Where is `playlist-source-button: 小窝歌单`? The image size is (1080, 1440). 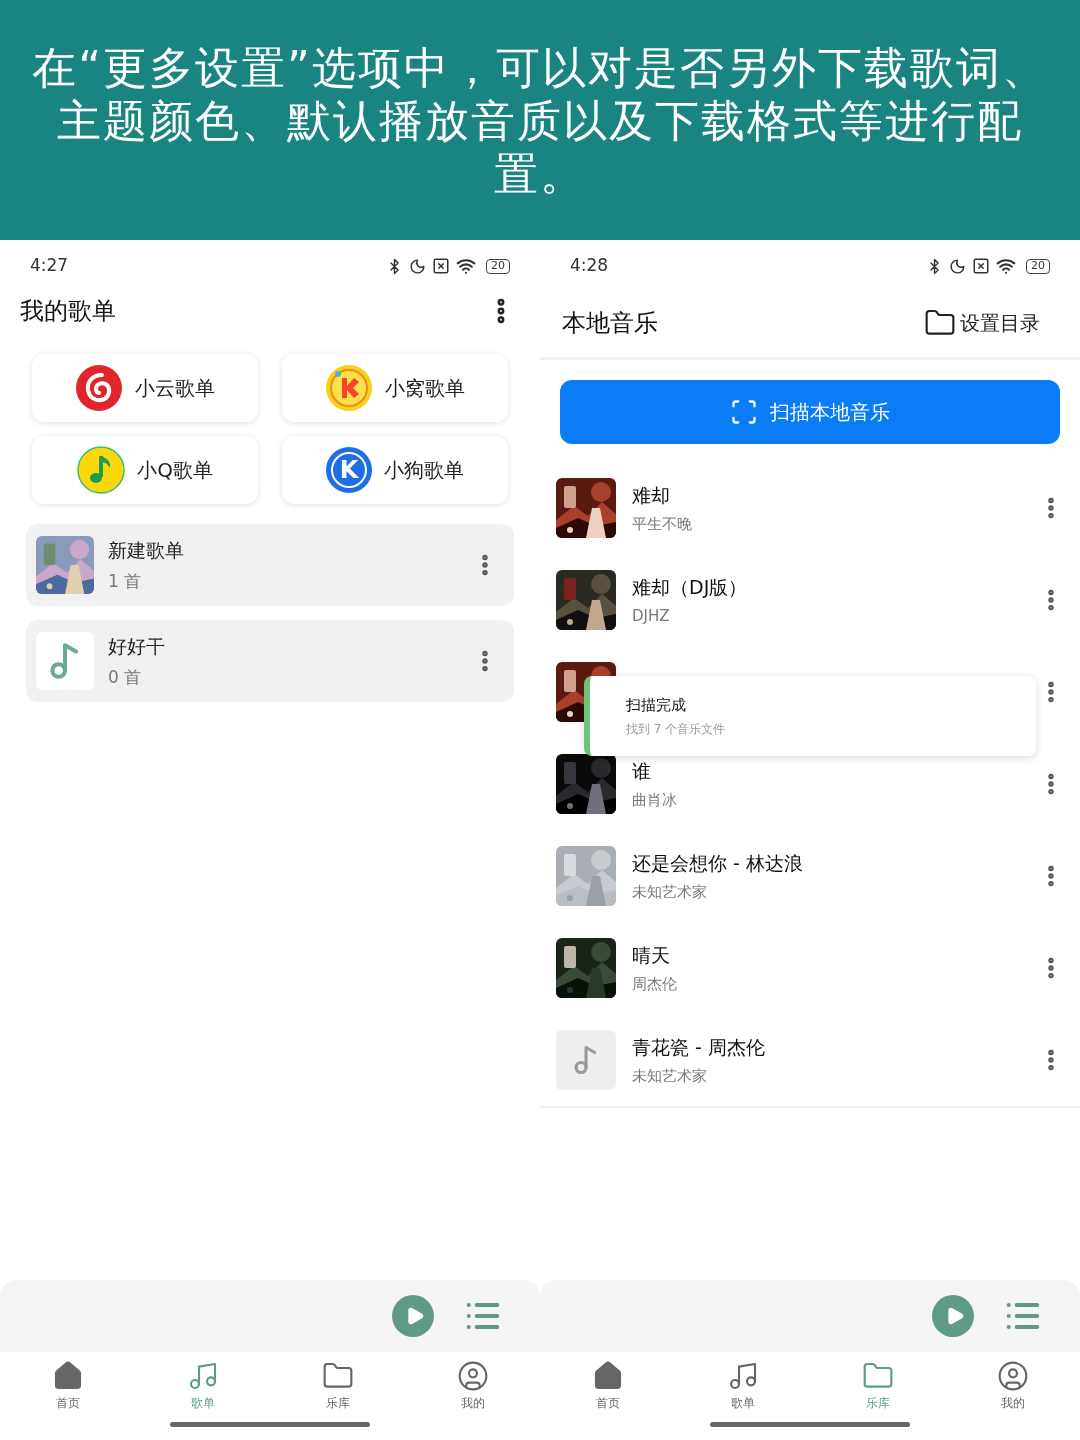 playlist-source-button: 小窝歌单 is located at coordinates (395, 388).